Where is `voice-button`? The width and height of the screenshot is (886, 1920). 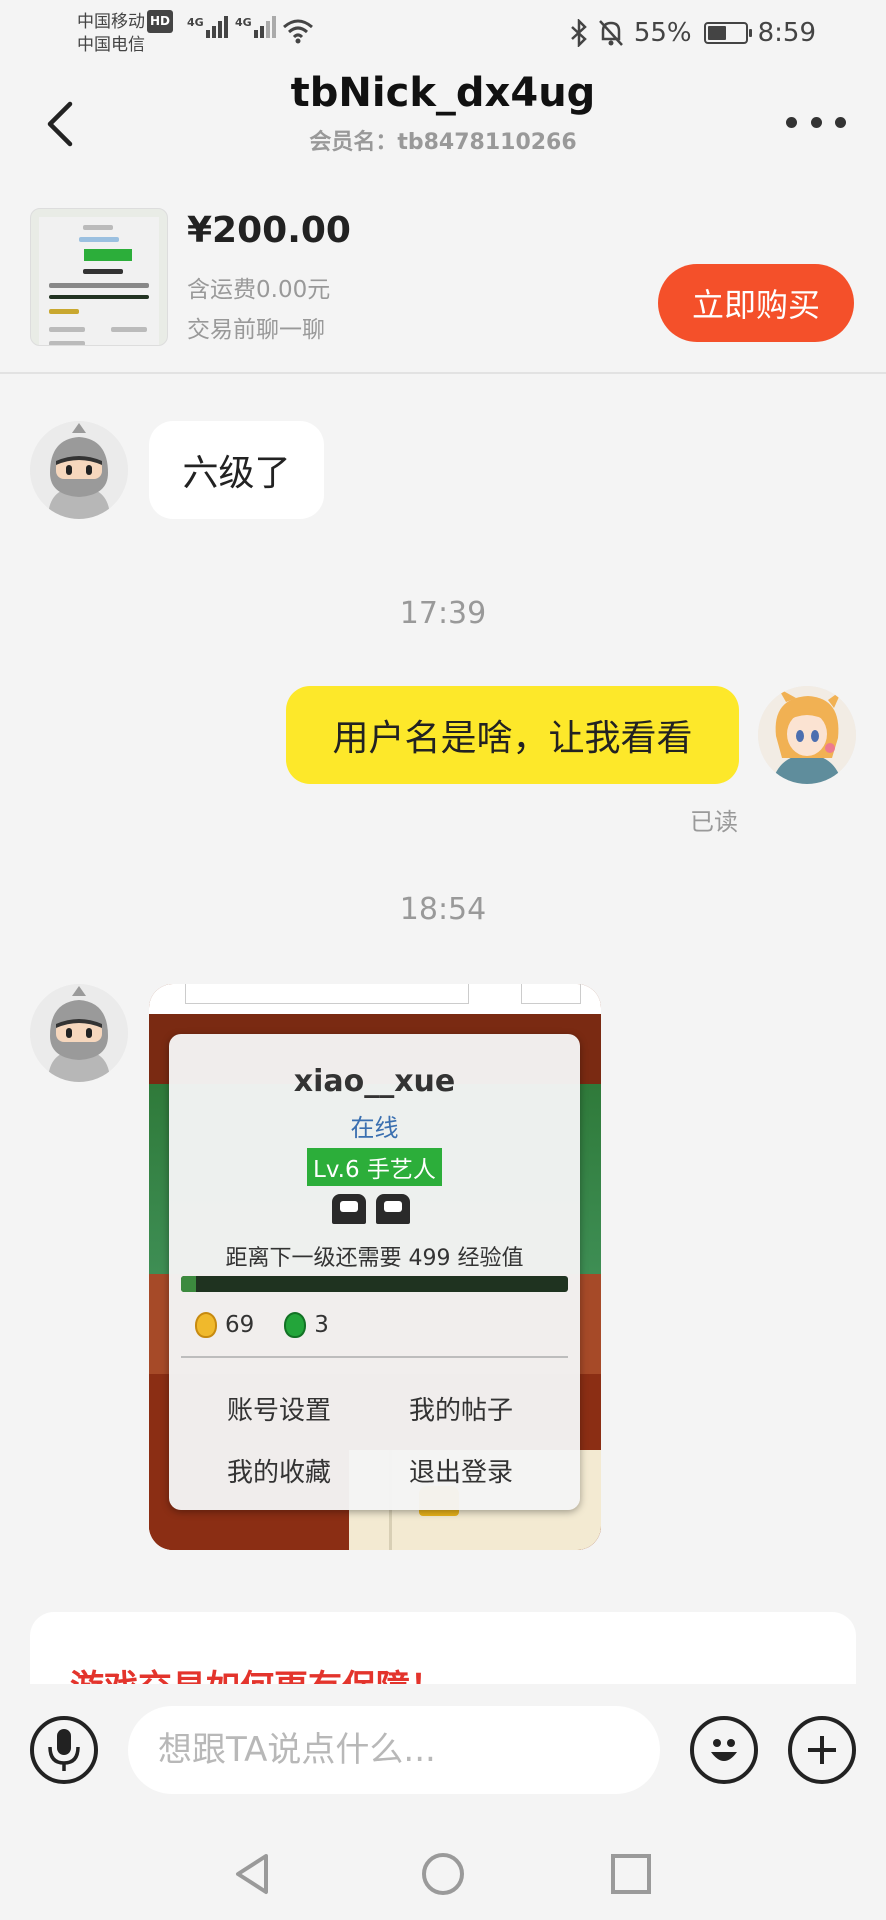
voice-button is located at coordinates (64, 1750).